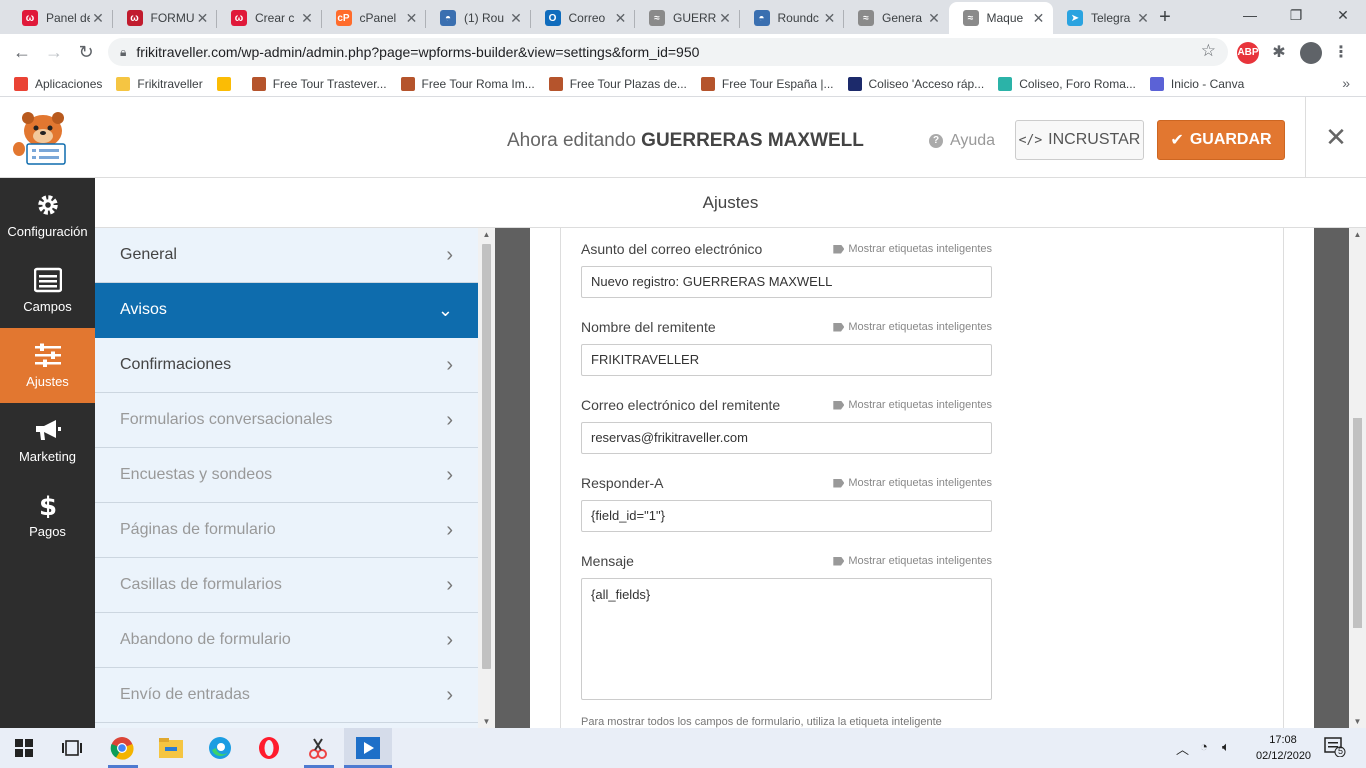 The width and height of the screenshot is (1366, 768). I want to click on reload-icon: ↻, so click(86, 52).